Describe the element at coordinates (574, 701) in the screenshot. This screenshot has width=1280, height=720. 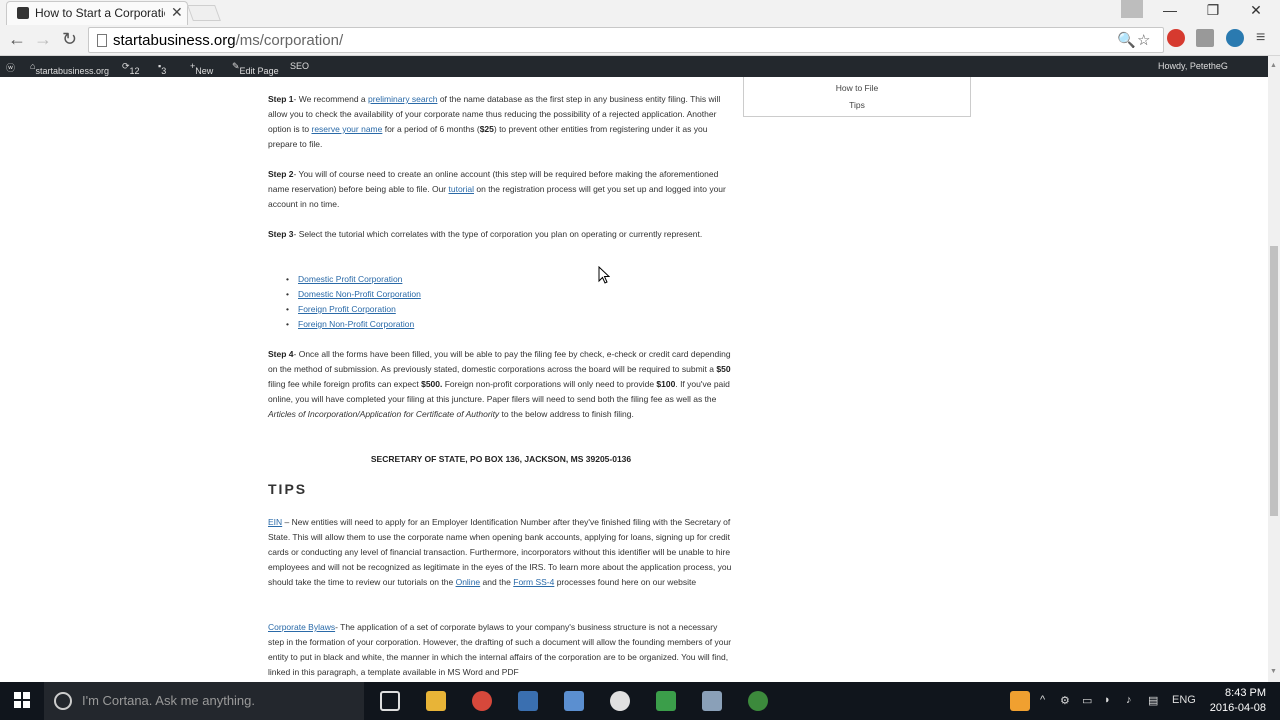
I see `document-app-icon` at that location.